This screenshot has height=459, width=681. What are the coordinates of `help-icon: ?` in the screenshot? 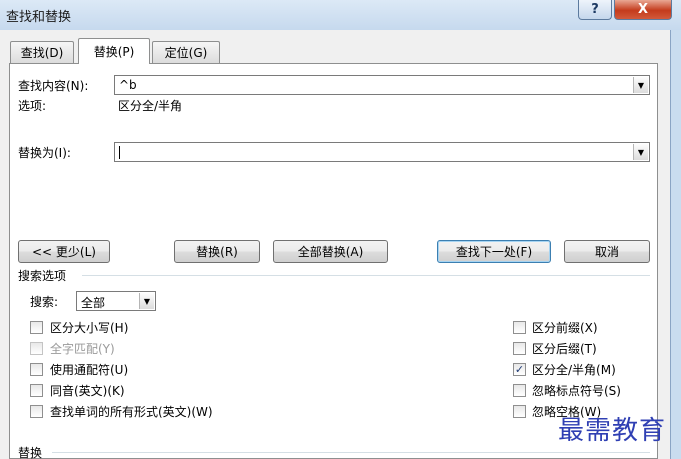 It's located at (595, 9).